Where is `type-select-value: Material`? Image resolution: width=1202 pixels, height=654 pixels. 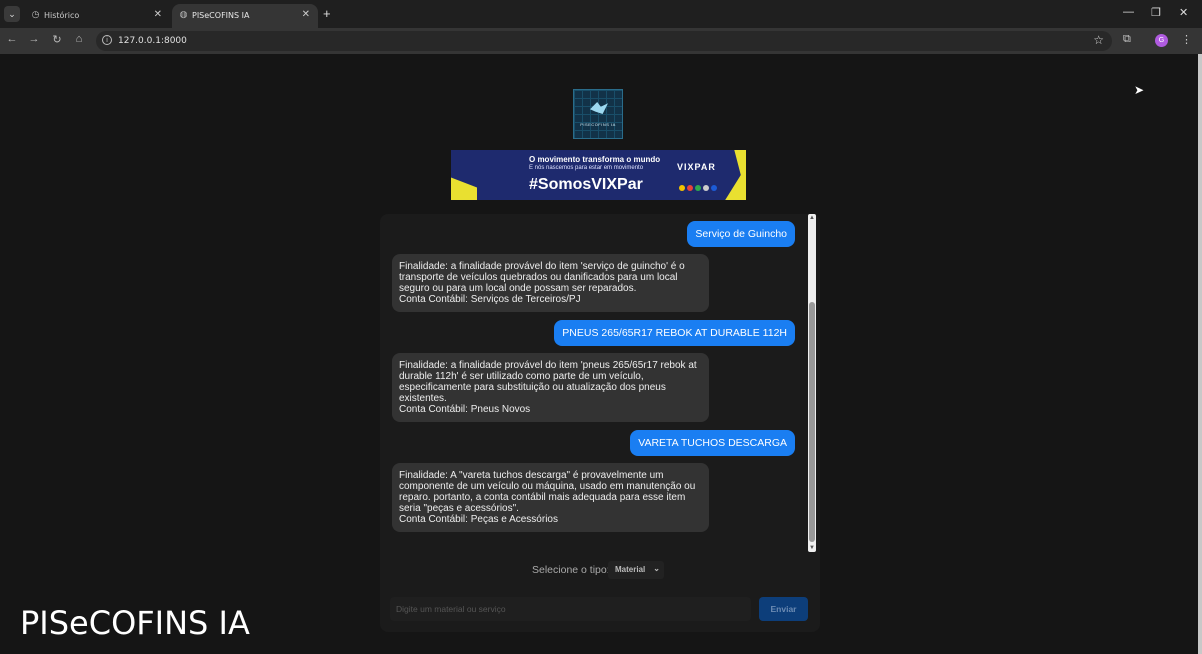 type-select-value: Material is located at coordinates (630, 569).